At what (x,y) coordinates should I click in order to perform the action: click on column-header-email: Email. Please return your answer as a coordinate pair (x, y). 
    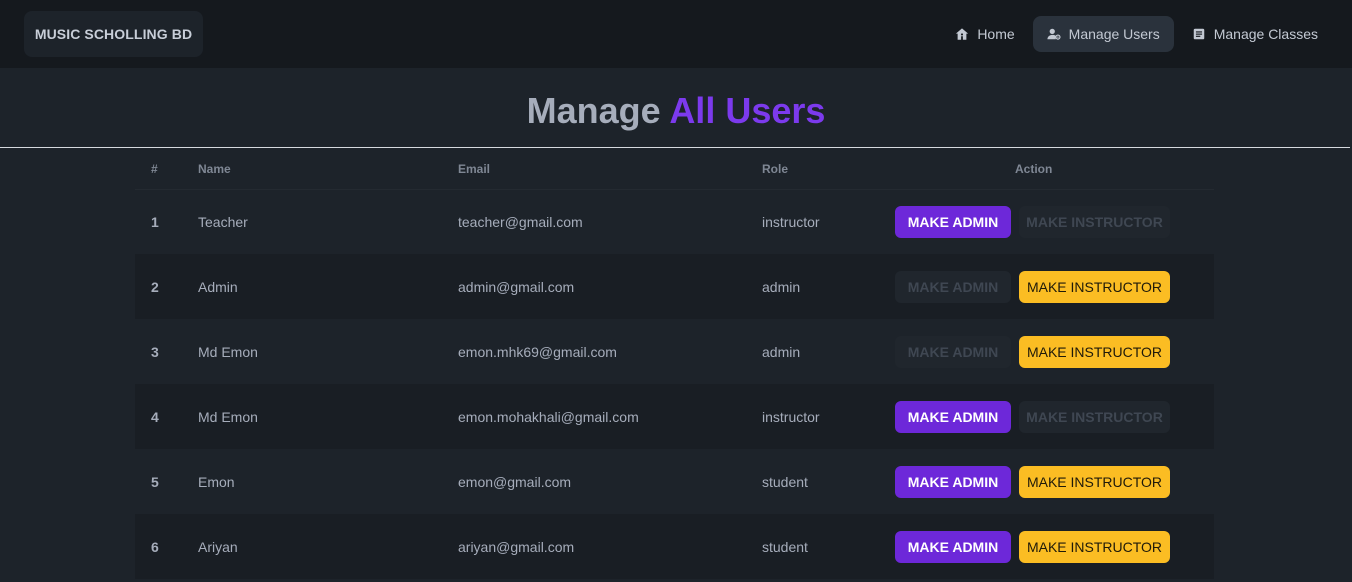
    Looking at the image, I should click on (610, 169).